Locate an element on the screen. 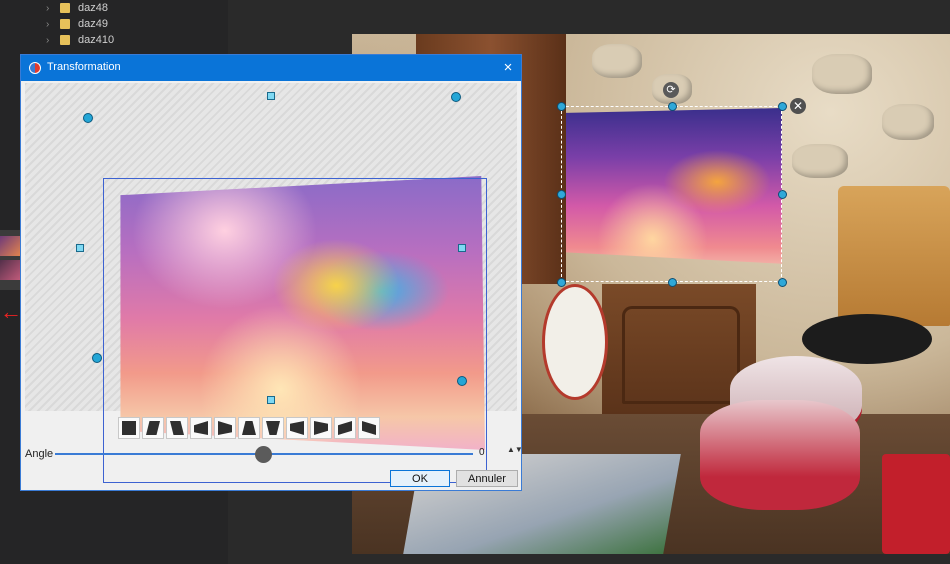  thumbnail-strip is located at coordinates (11, 260).